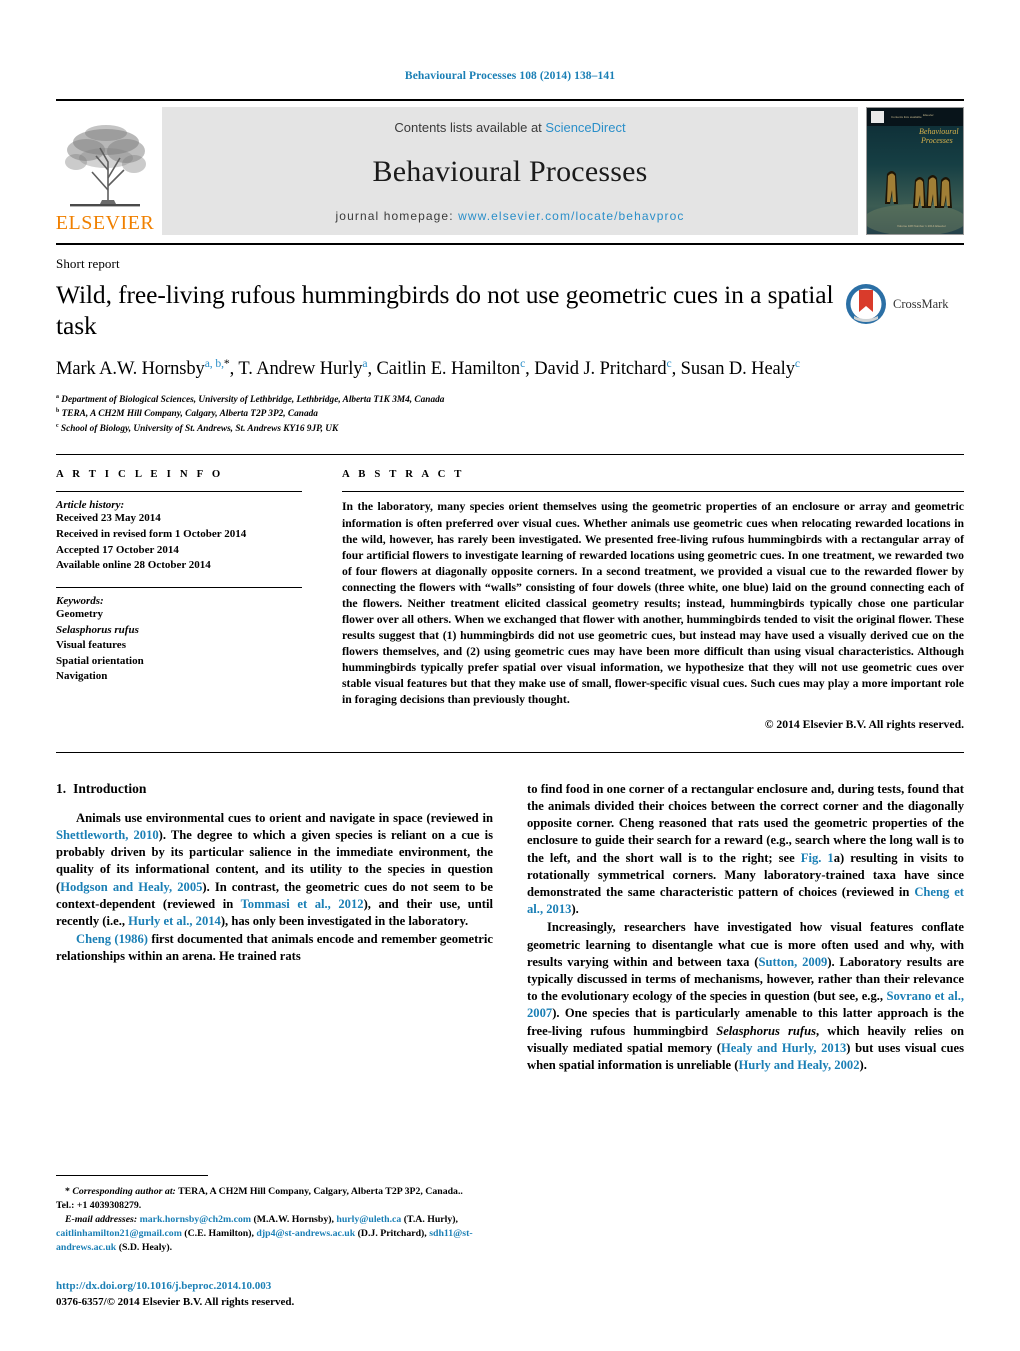 The height and width of the screenshot is (1351, 1020). I want to click on sciencedirect-link: ScienceDirect, so click(585, 127).